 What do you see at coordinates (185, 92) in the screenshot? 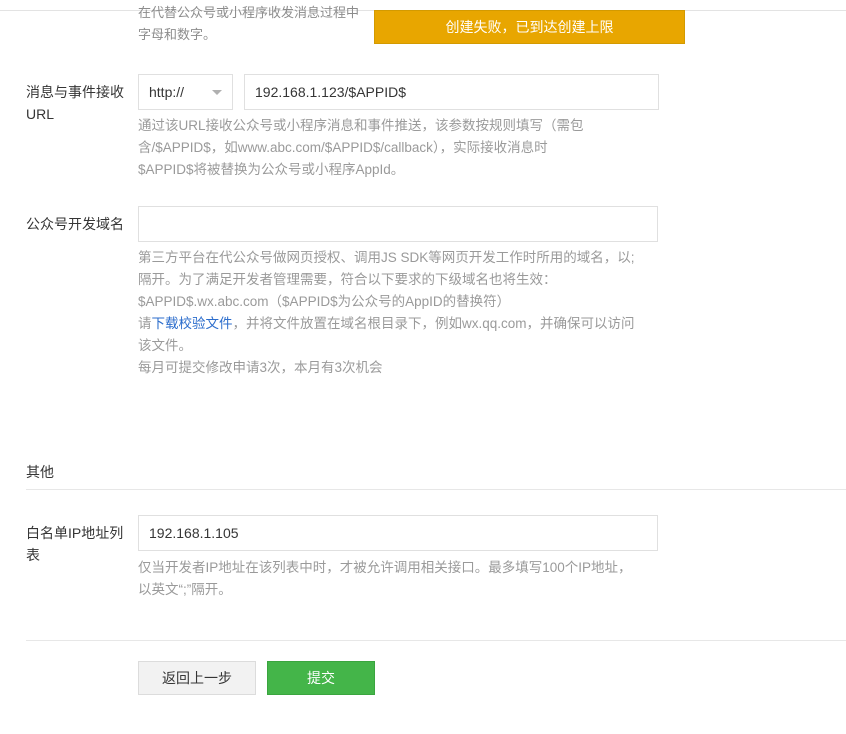
I see `protocol-select: http://` at bounding box center [185, 92].